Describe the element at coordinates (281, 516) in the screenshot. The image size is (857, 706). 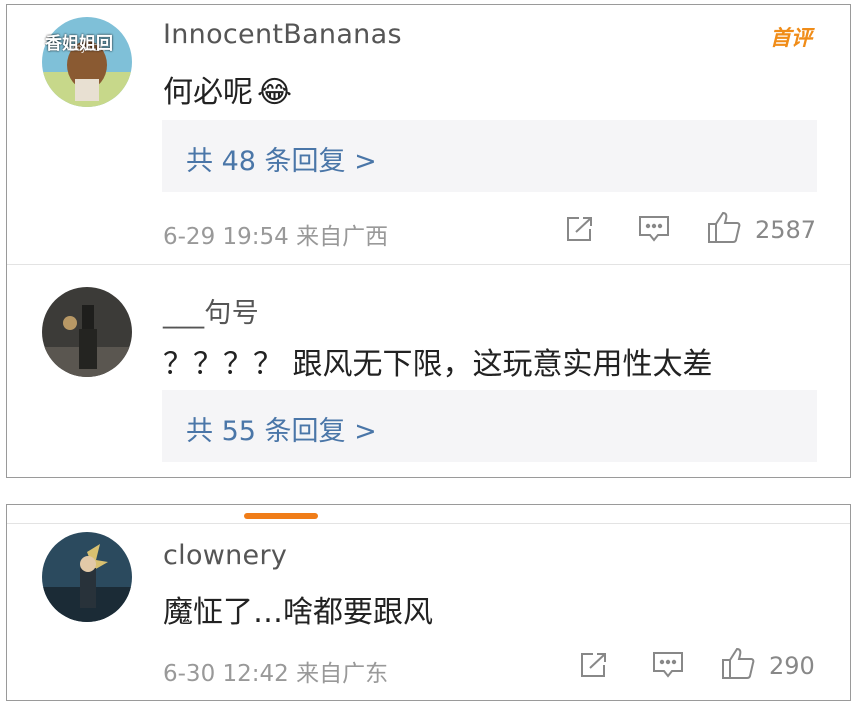
I see `drag-handle` at that location.